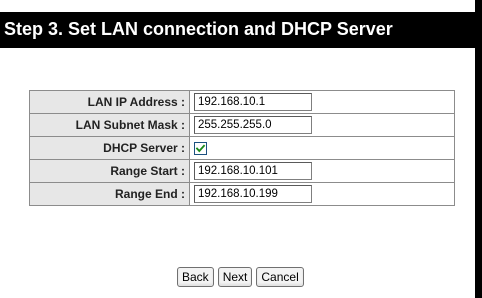  Describe the element at coordinates (322, 102) in the screenshot. I see `lan-ip-cell` at that location.